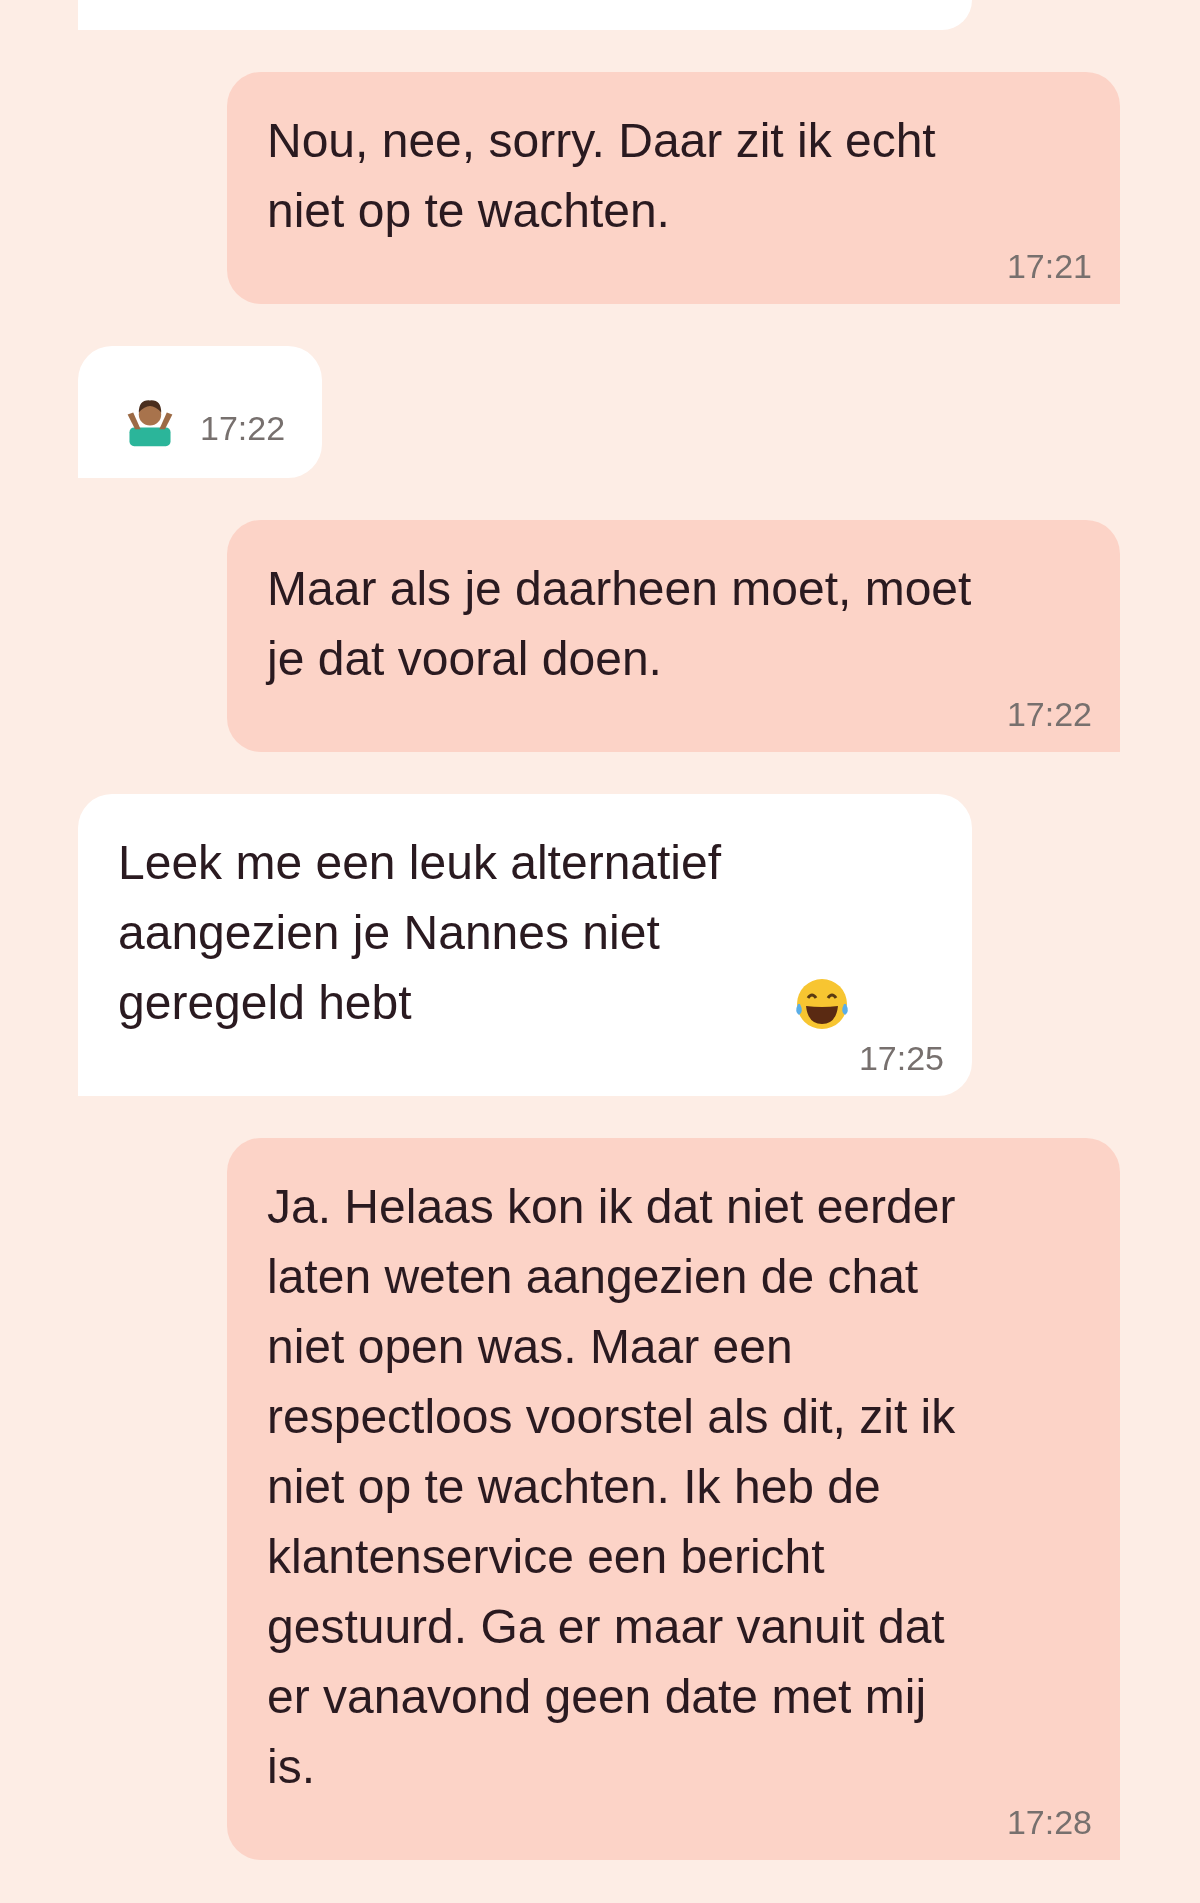 The width and height of the screenshot is (1200, 1903). I want to click on message-text: Leek me een leuk alternatief aangezien je Nannes niet geregeld hebt, so click(420, 933).